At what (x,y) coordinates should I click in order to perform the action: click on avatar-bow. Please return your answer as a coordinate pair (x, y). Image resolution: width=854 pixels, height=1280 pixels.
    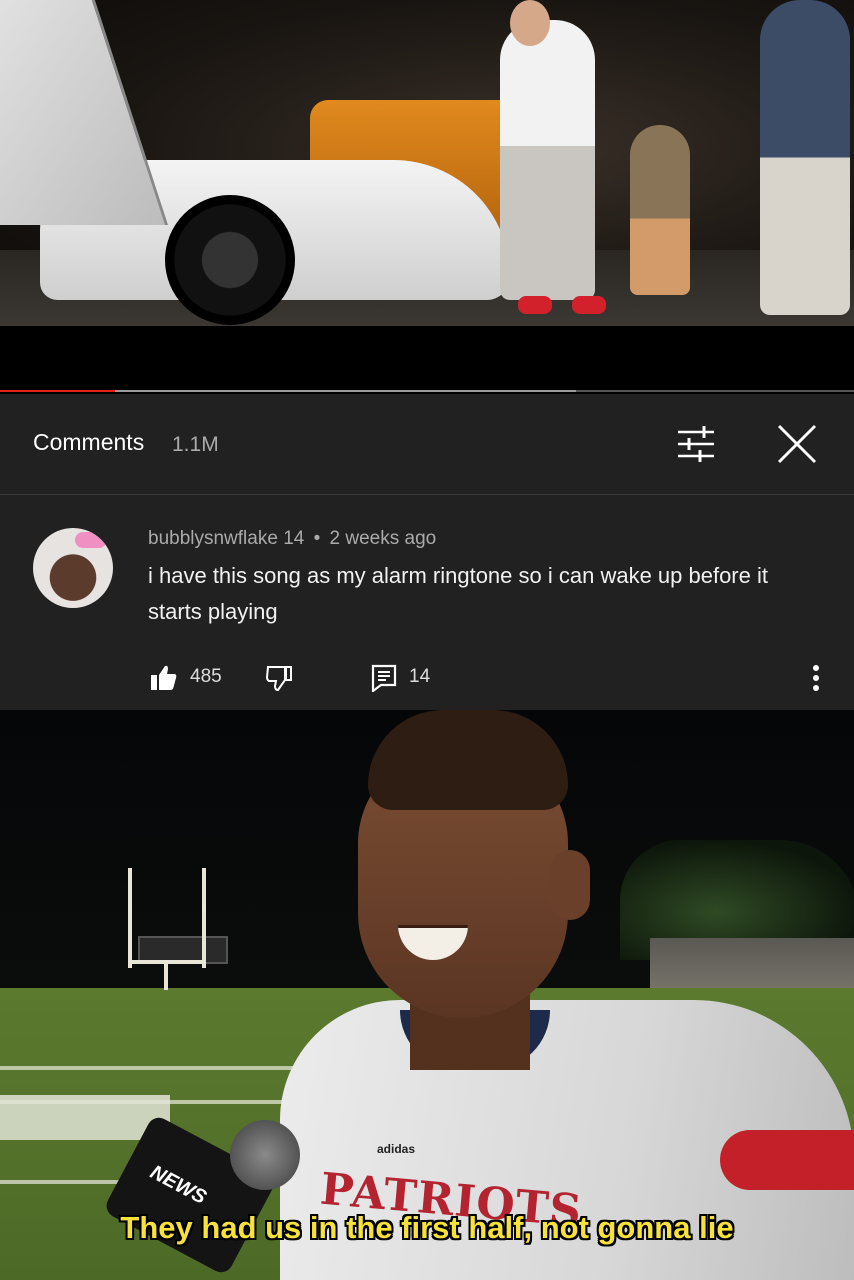
    Looking at the image, I should click on (91, 540).